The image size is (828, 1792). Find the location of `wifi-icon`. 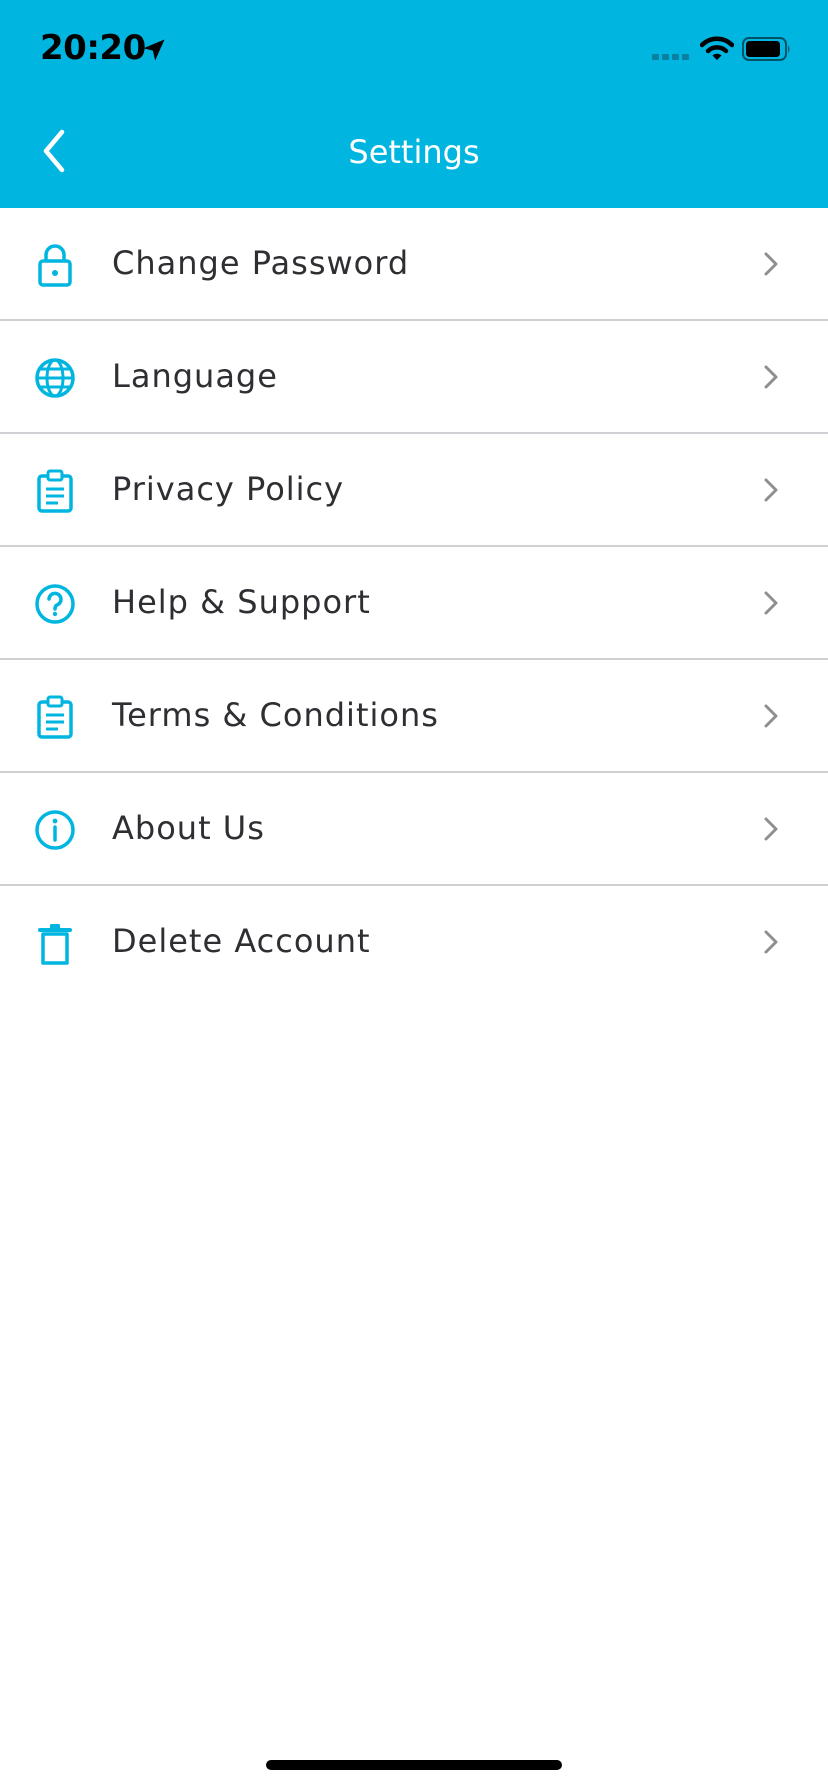

wifi-icon is located at coordinates (717, 48).